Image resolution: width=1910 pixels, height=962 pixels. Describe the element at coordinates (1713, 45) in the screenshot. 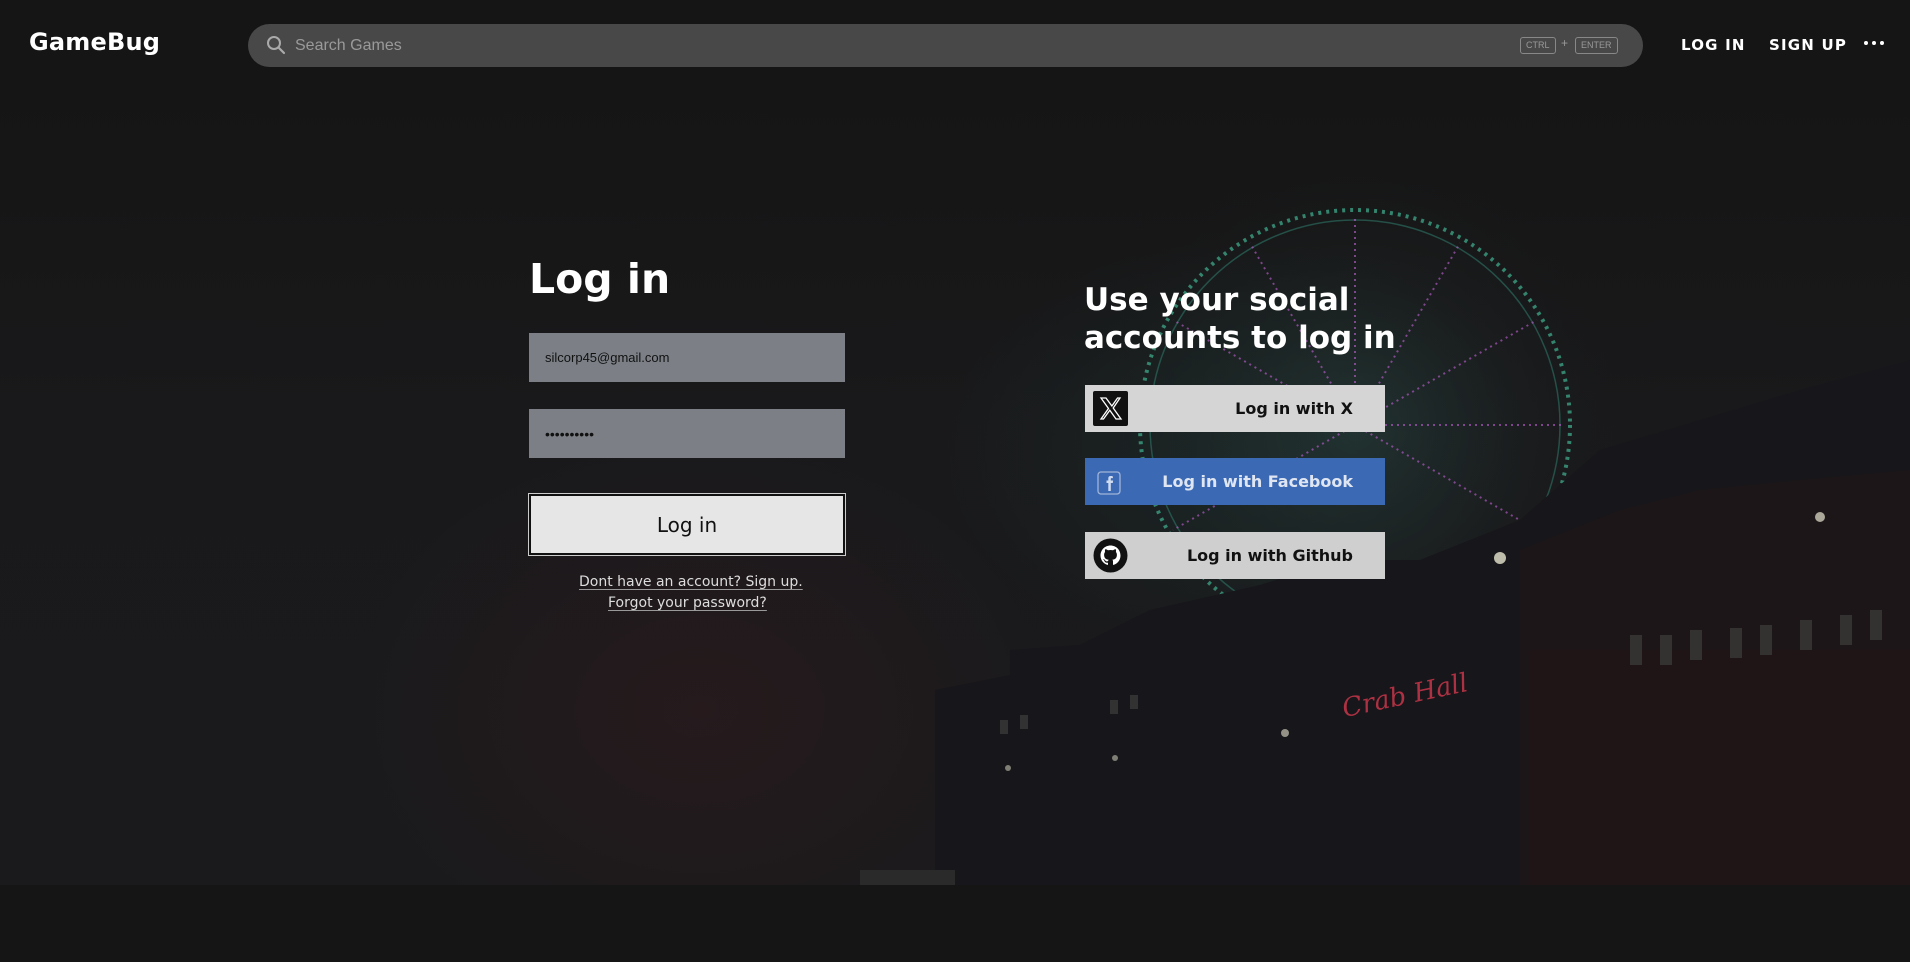

I see `nav-login-link: LOG IN` at that location.